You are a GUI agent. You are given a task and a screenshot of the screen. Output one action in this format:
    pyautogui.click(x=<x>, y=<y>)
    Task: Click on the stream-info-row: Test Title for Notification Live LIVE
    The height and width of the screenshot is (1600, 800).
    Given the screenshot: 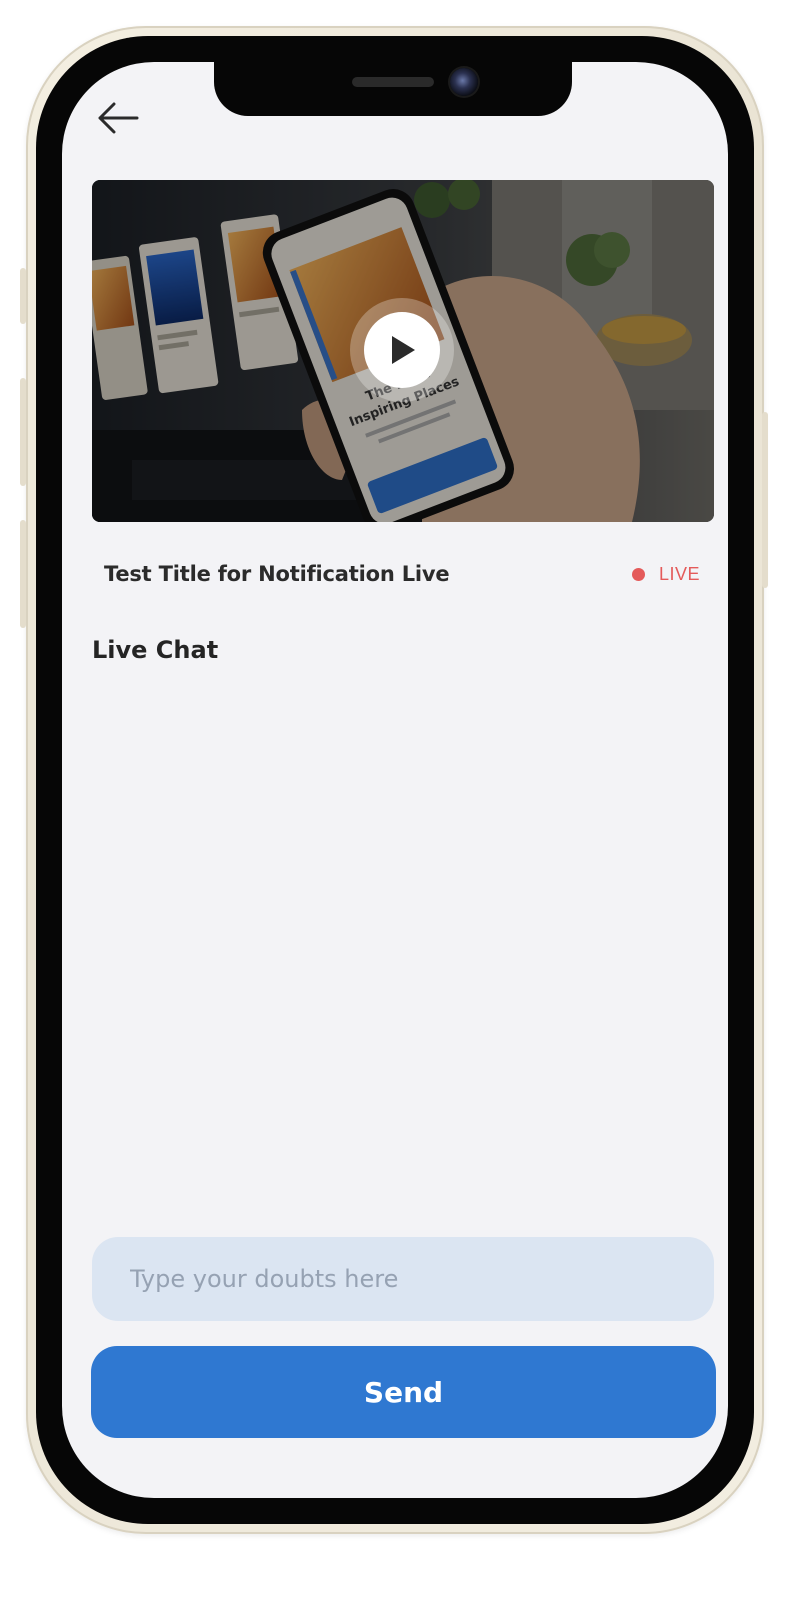 What is the action you would take?
    pyautogui.click(x=402, y=574)
    